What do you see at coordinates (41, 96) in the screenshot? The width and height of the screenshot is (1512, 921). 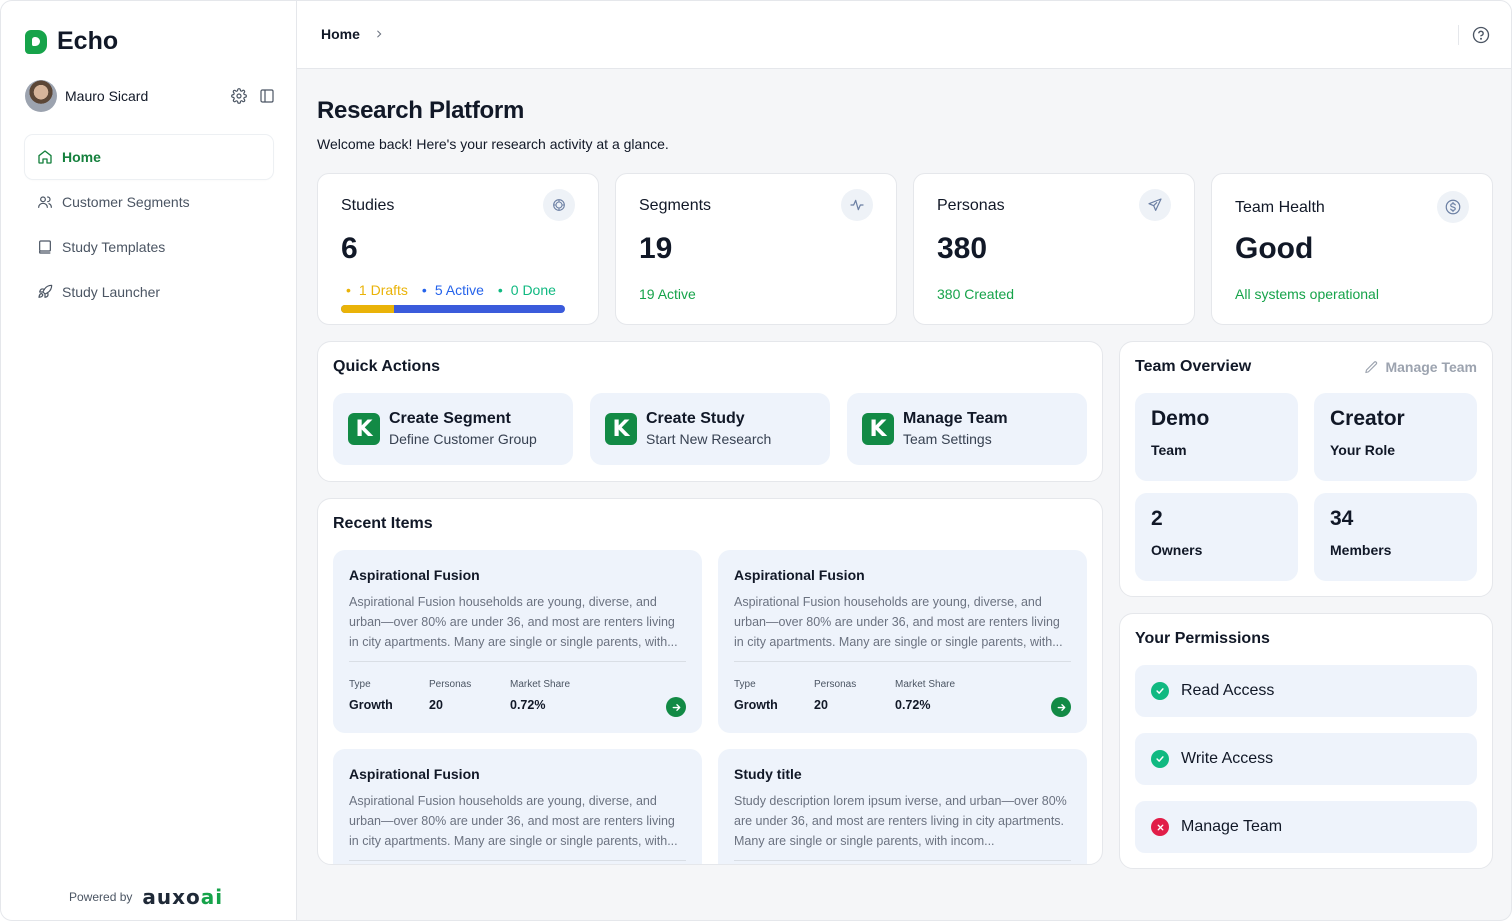 I see `avatar` at bounding box center [41, 96].